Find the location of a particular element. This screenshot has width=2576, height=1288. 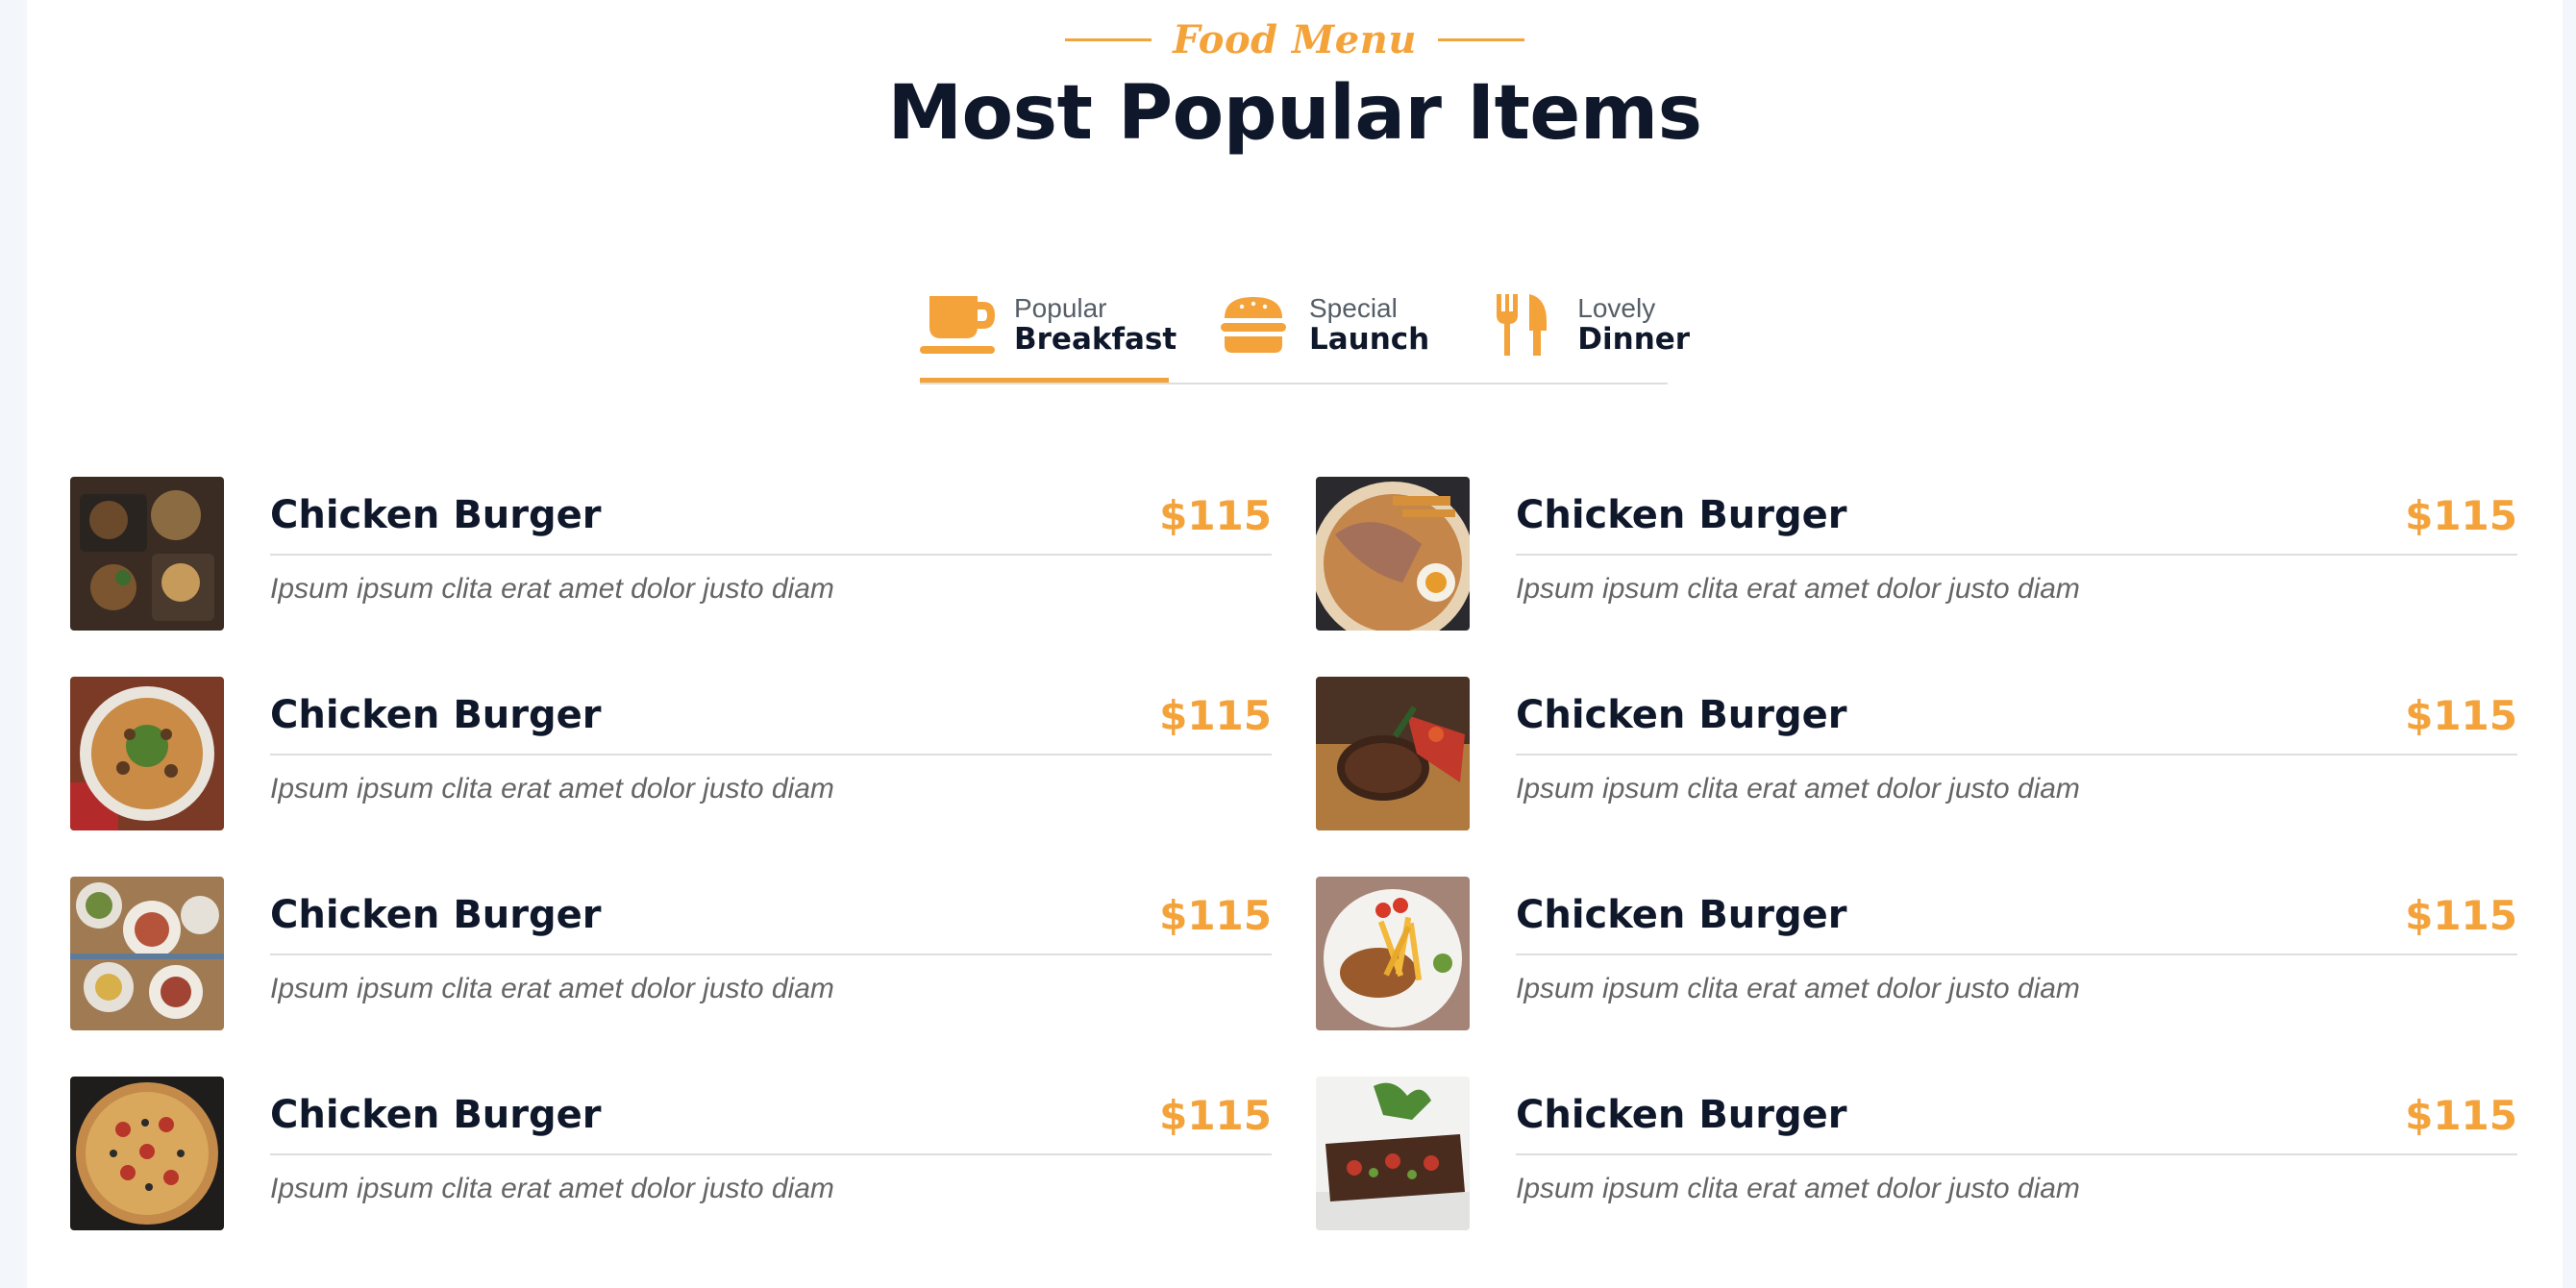

utensils-icon is located at coordinates (1522, 325).